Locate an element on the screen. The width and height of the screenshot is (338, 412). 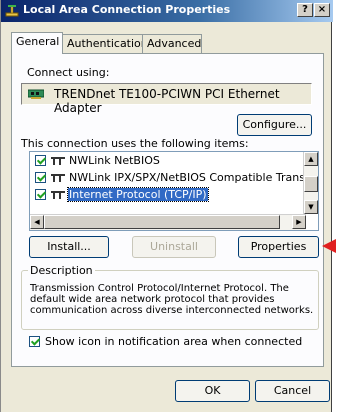
scroll-thumb is located at coordinates (311, 184).